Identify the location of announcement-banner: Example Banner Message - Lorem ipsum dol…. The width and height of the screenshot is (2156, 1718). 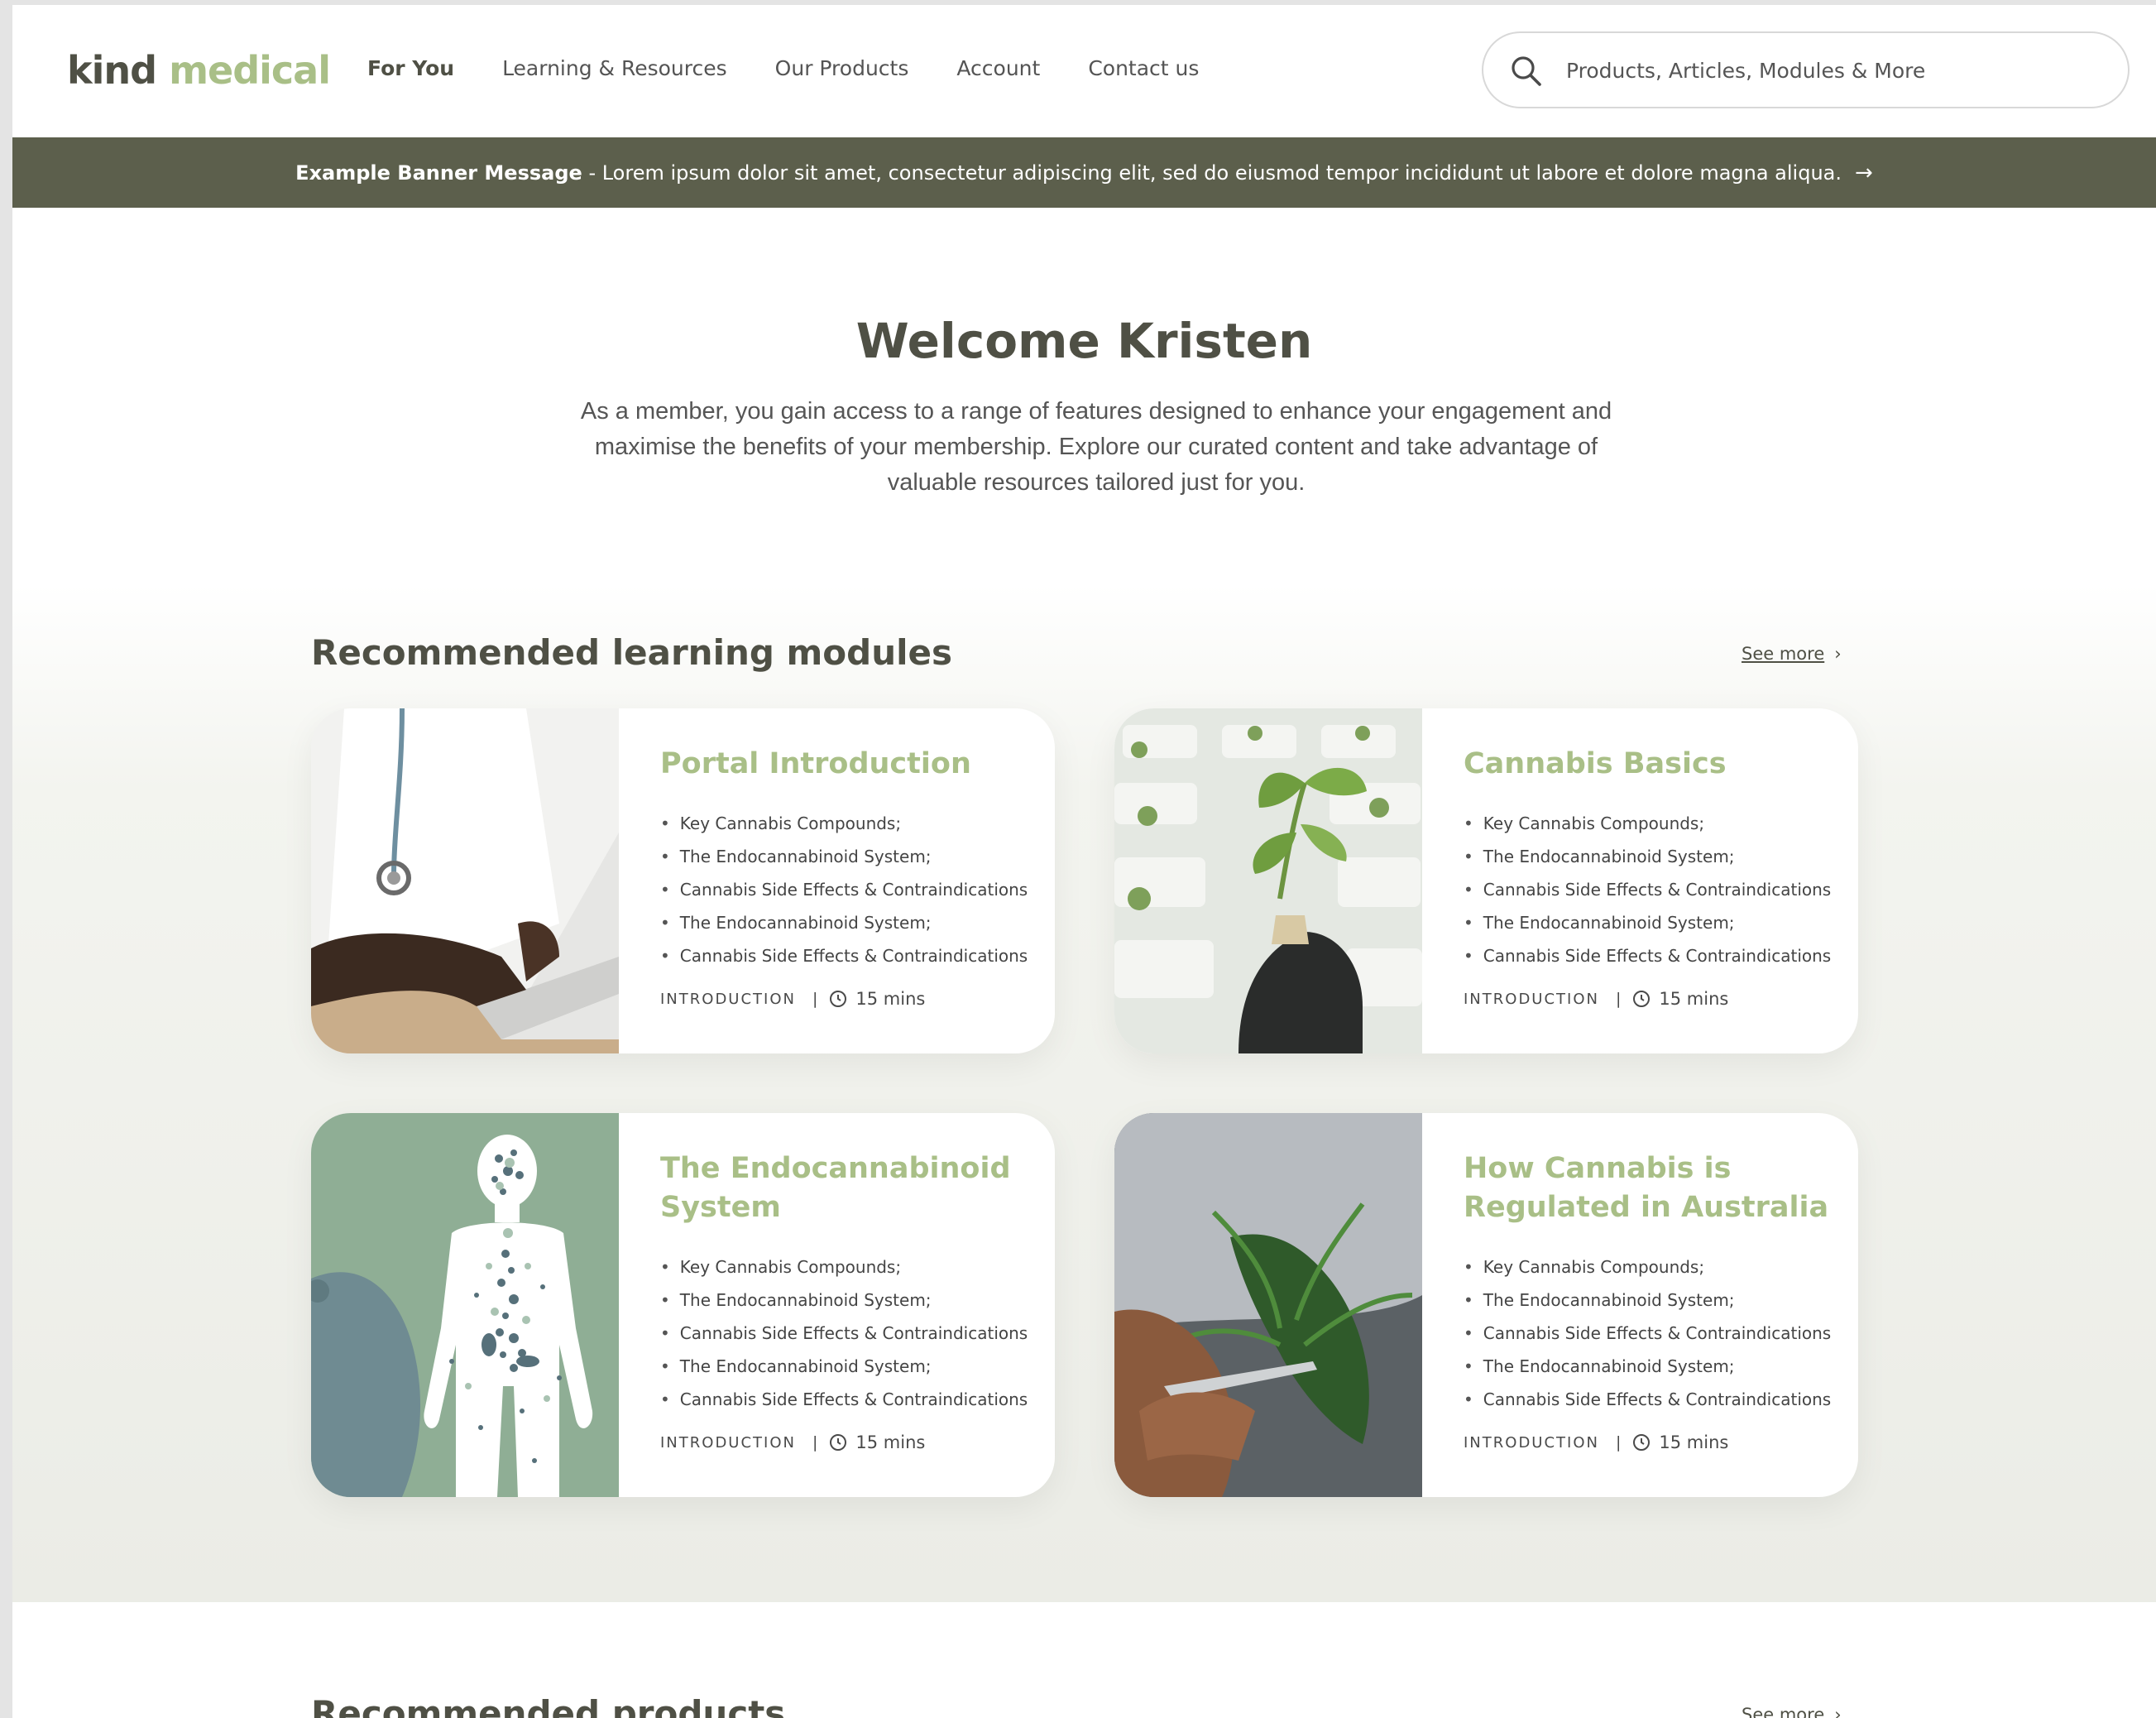
(1084, 172).